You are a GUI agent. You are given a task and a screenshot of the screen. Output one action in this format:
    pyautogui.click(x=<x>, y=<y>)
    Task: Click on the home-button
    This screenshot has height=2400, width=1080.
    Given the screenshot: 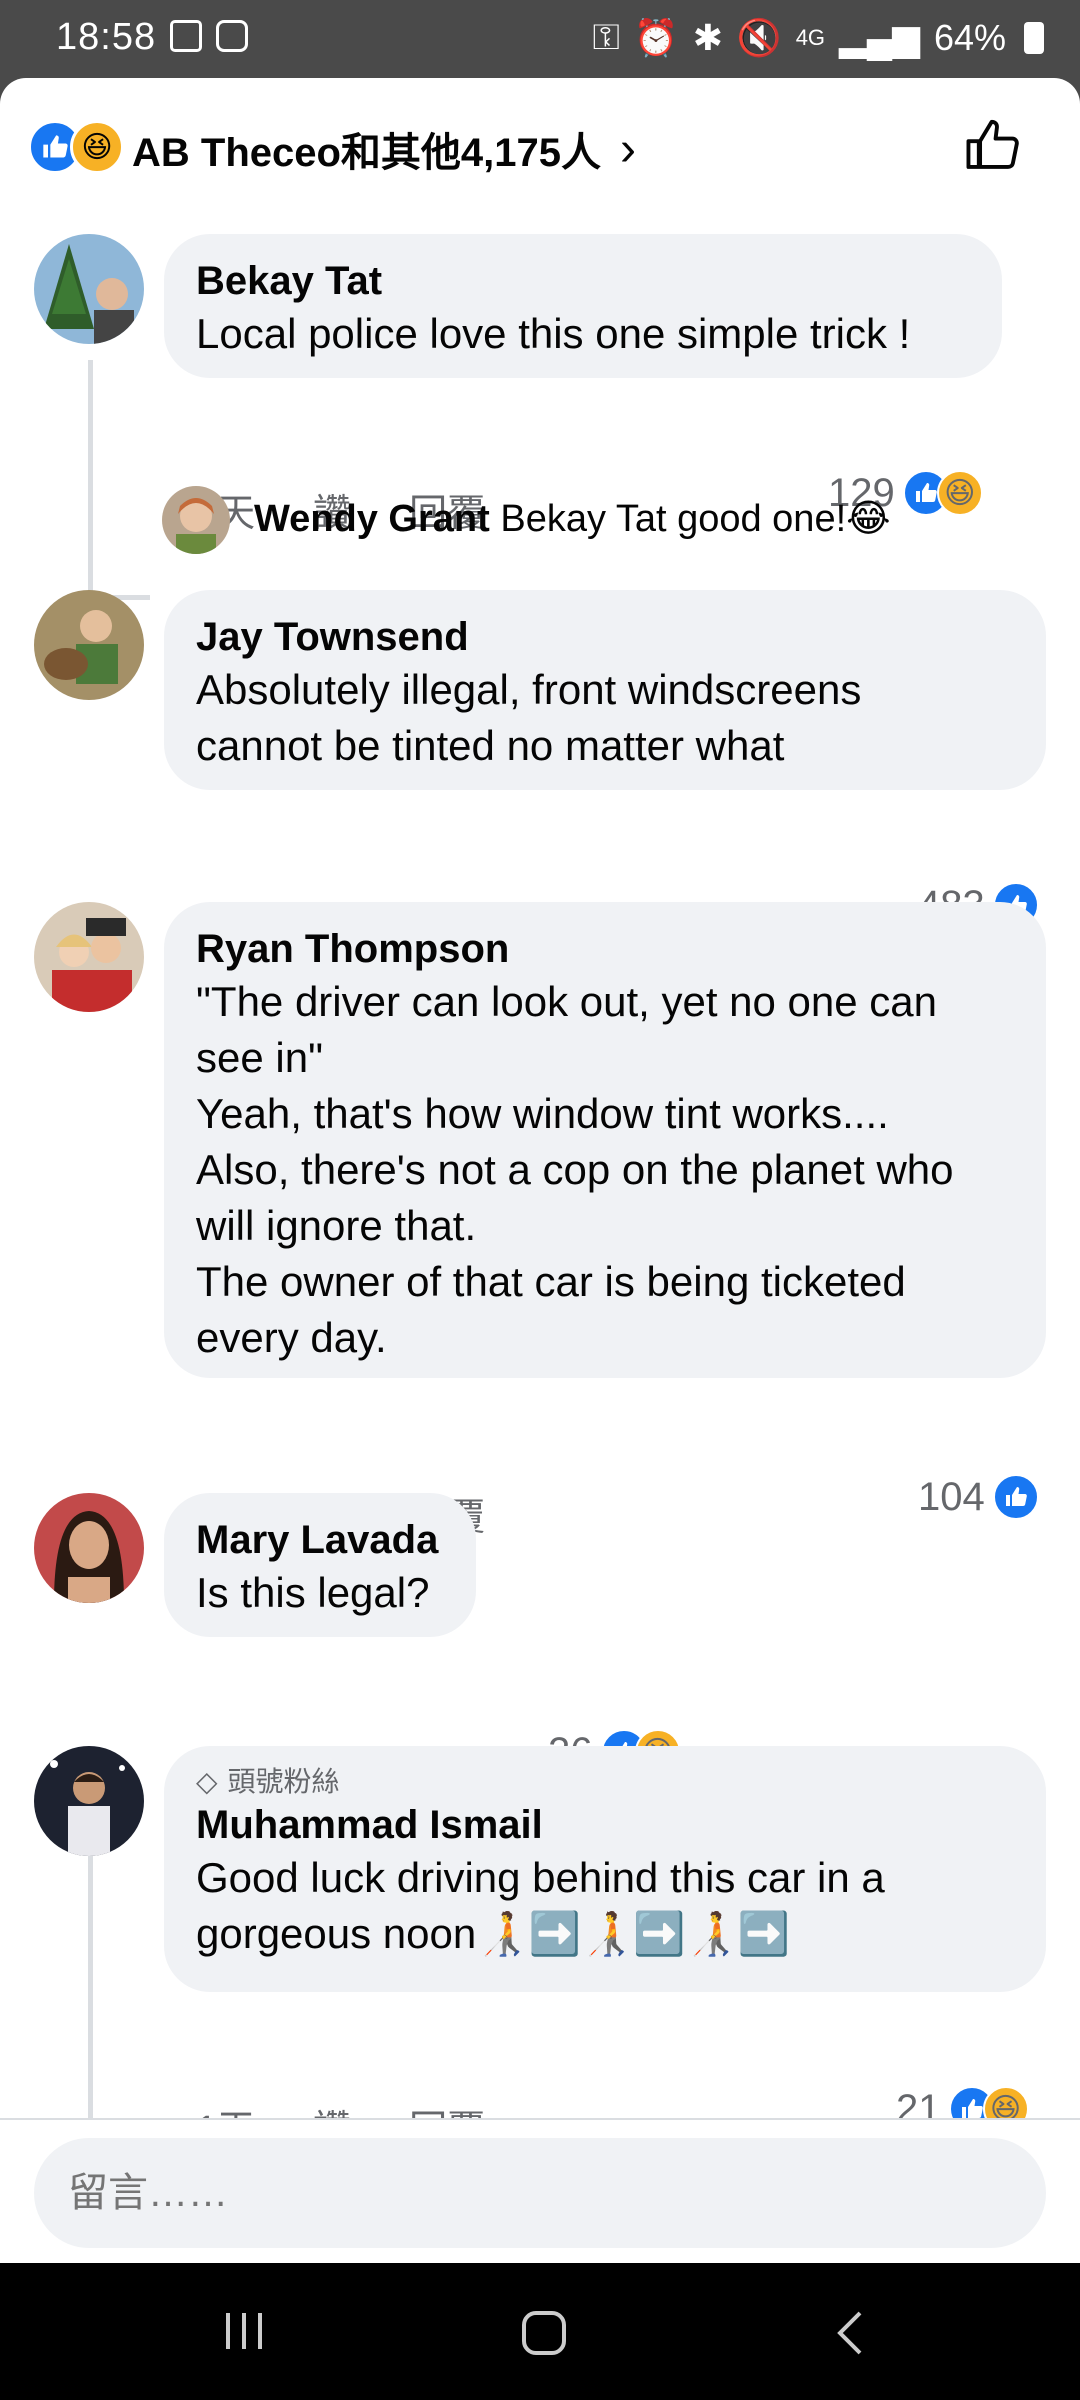 What is the action you would take?
    pyautogui.click(x=544, y=2335)
    